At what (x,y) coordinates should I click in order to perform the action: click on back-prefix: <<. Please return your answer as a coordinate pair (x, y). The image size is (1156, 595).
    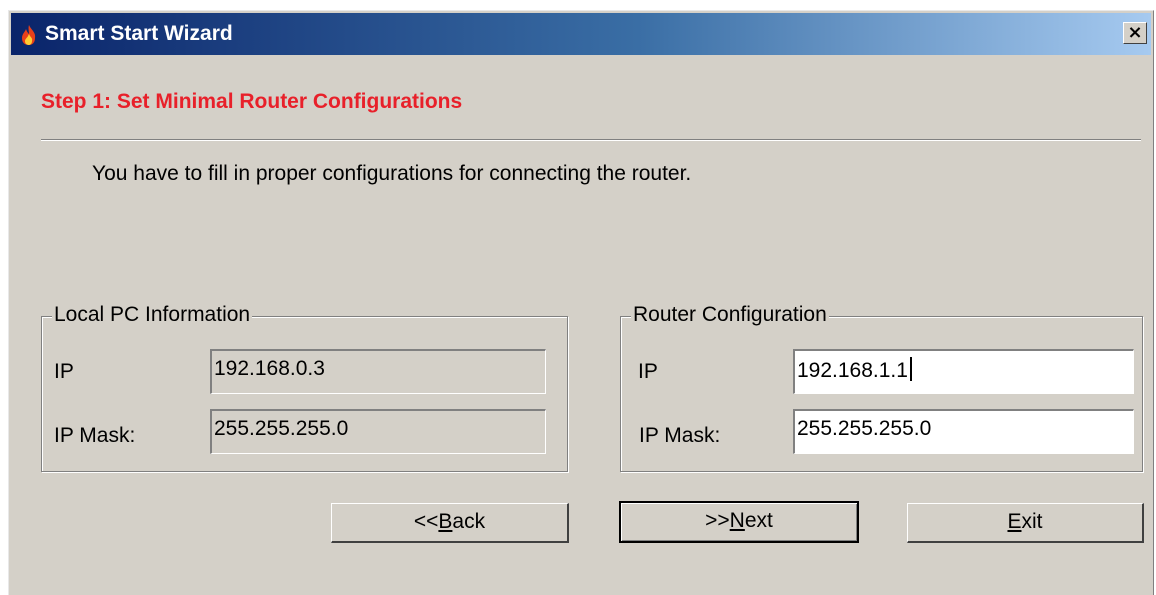
    Looking at the image, I should click on (426, 521).